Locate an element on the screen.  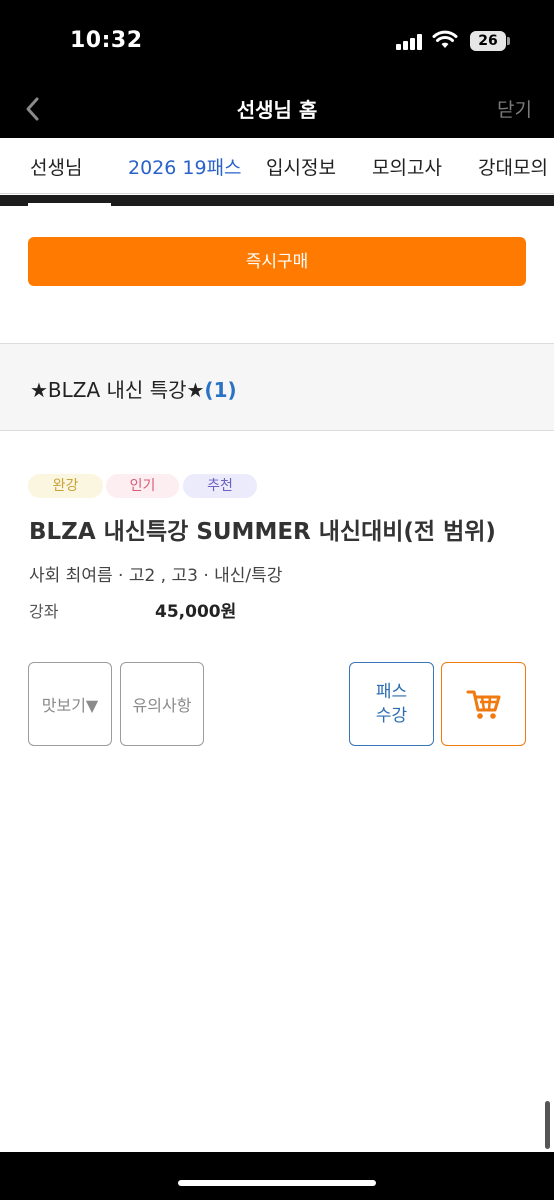
section-title-text: ★BLZA 내신 특강★ is located at coordinates (117, 390).